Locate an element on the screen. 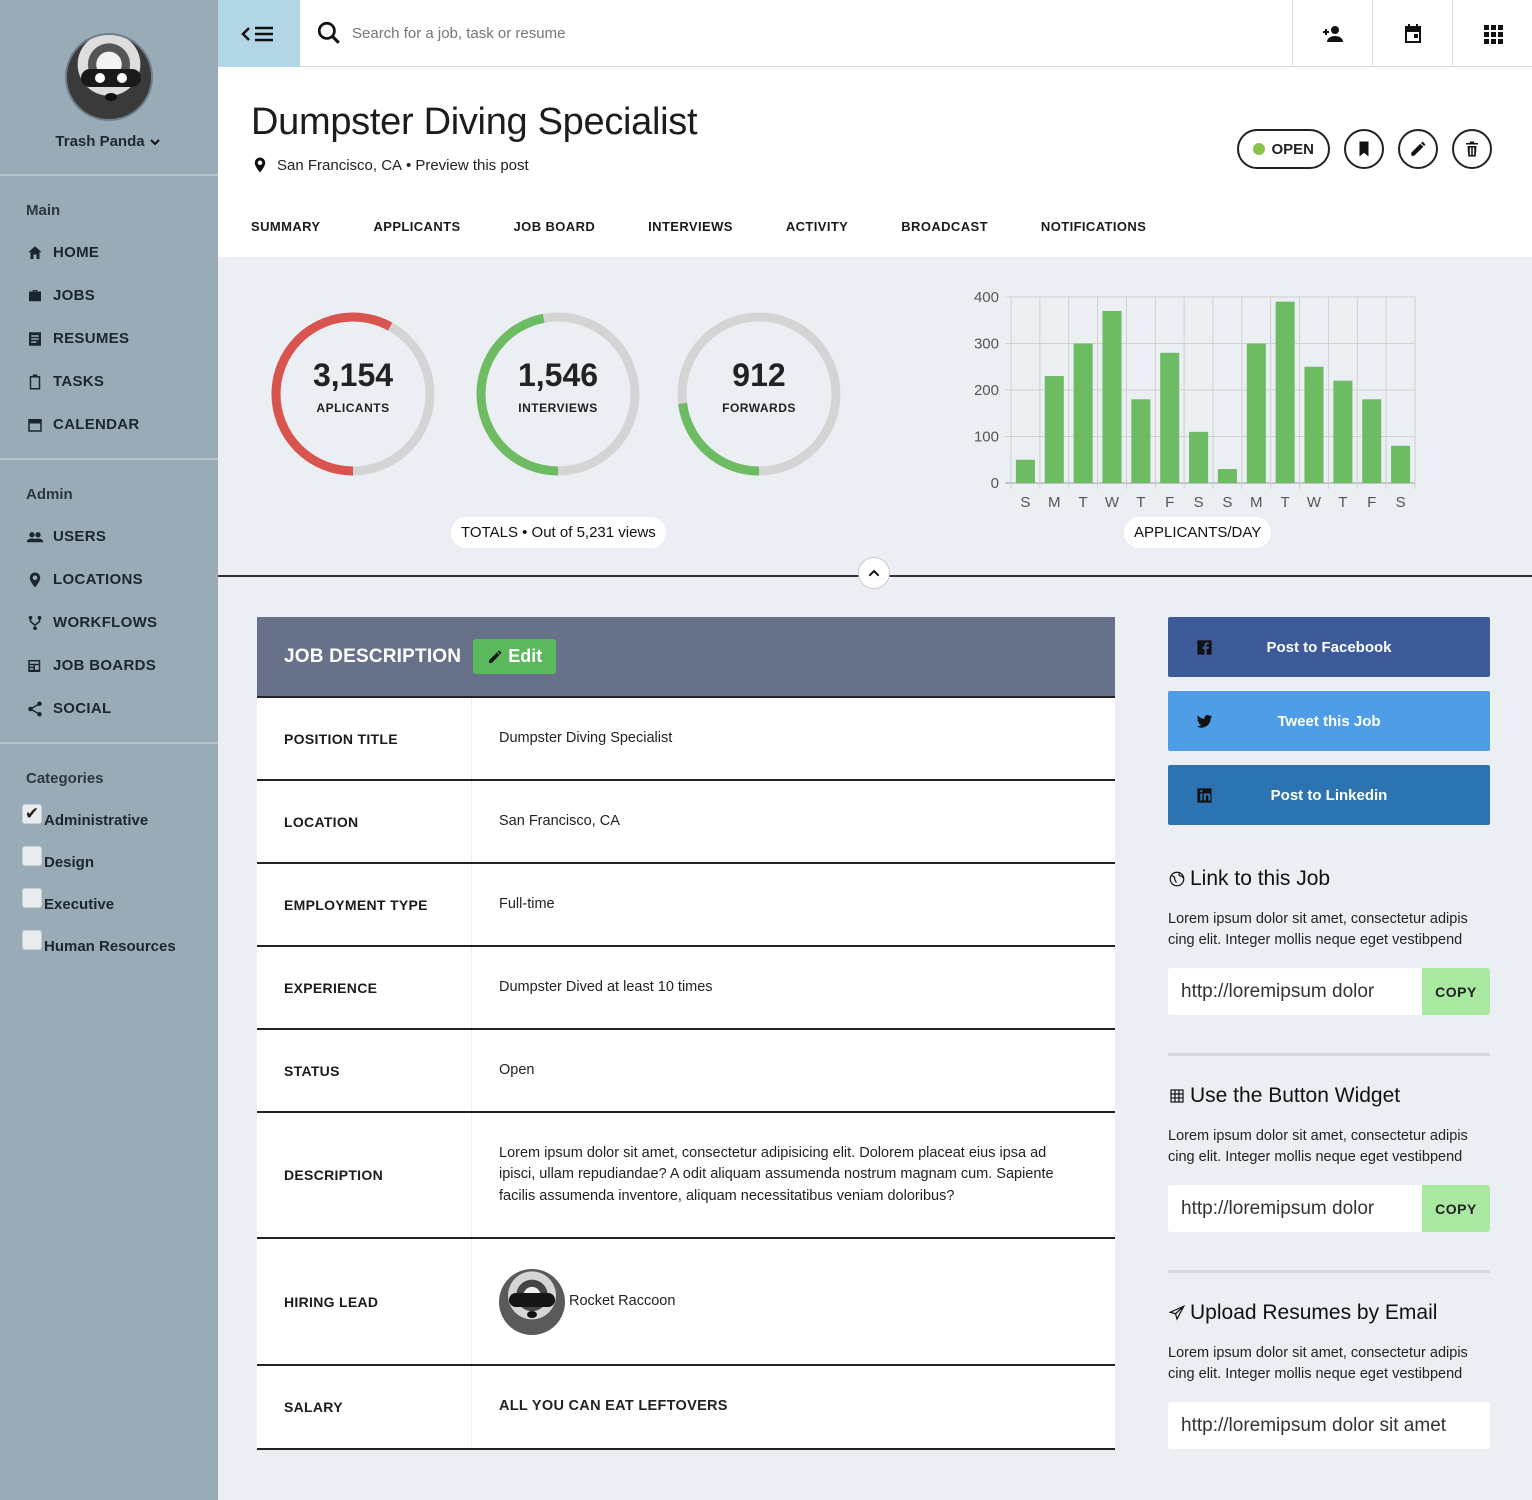  bookmark-icon is located at coordinates (1364, 149).